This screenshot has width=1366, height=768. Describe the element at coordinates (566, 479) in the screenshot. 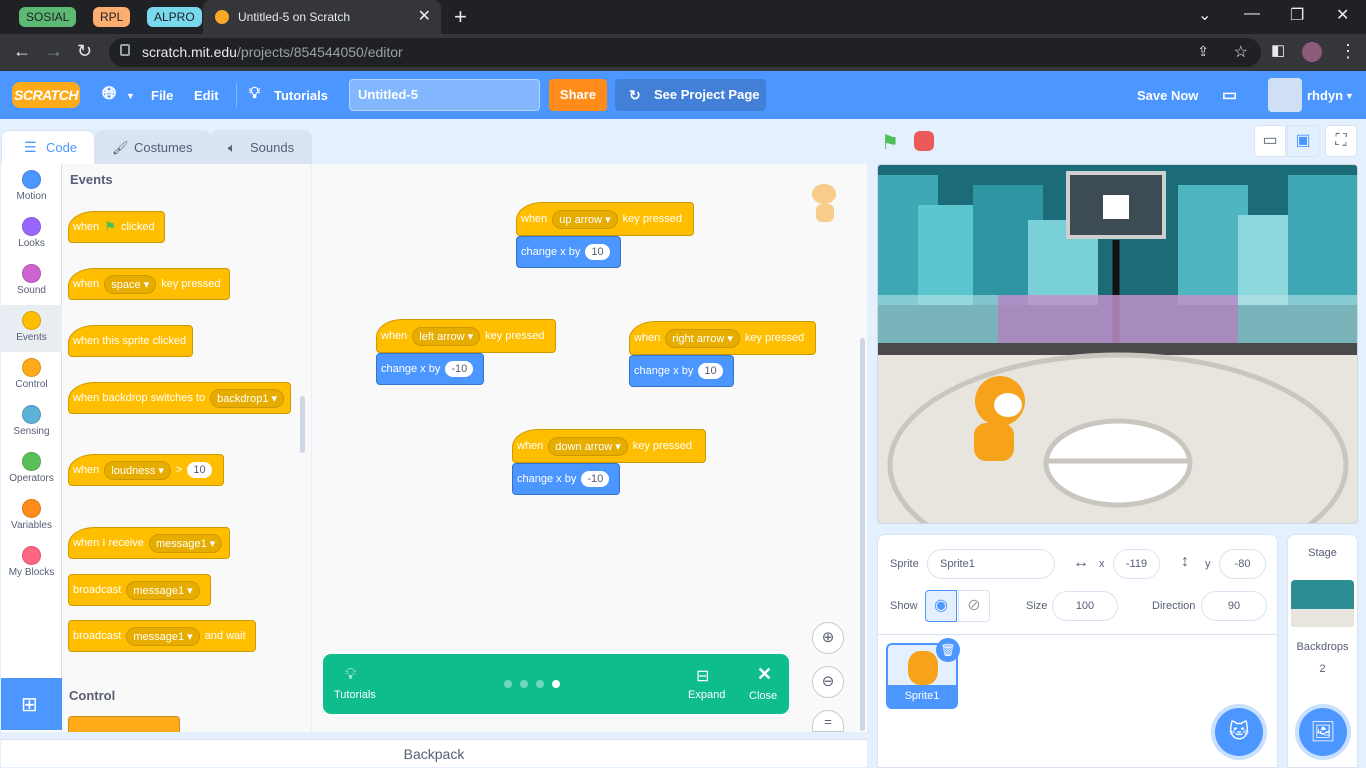

I see `script-down-arrow-change-x: change x by -10` at that location.